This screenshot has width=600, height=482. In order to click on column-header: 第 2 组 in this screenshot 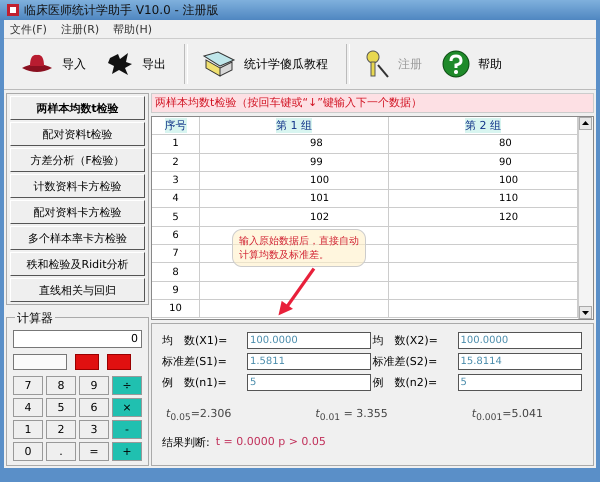, I will do `click(483, 126)`.